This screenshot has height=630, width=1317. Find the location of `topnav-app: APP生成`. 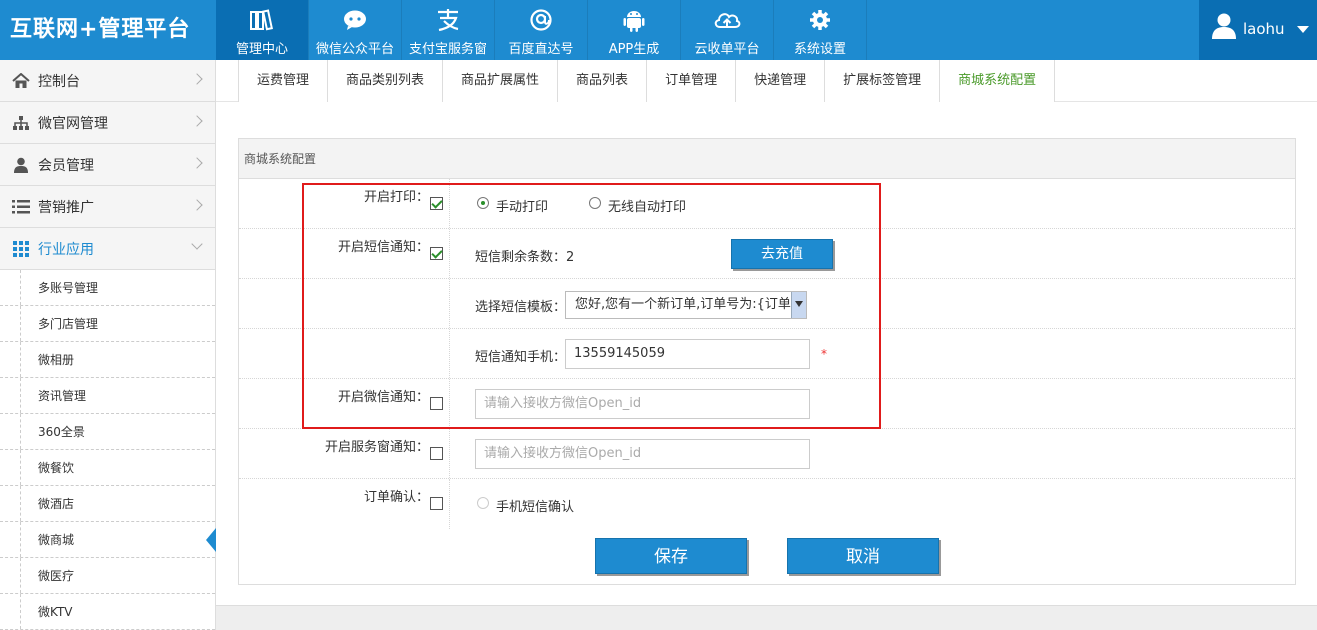

topnav-app: APP生成 is located at coordinates (634, 30).